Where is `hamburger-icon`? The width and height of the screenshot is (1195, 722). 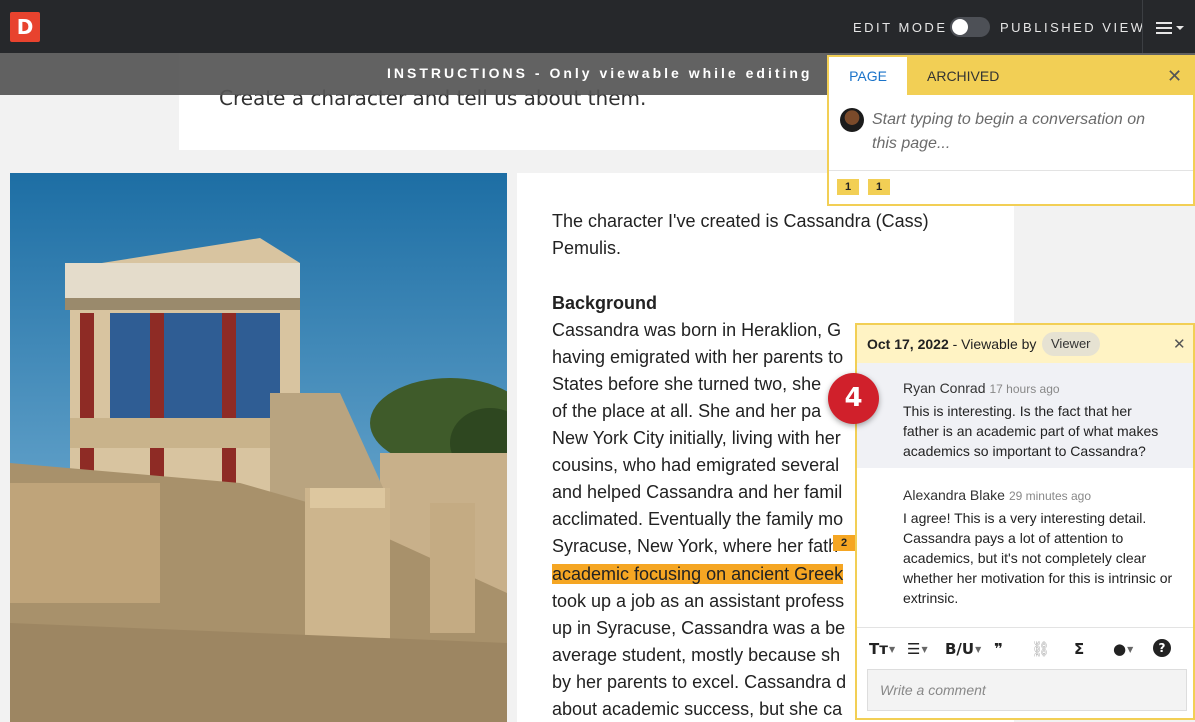 hamburger-icon is located at coordinates (1172, 28).